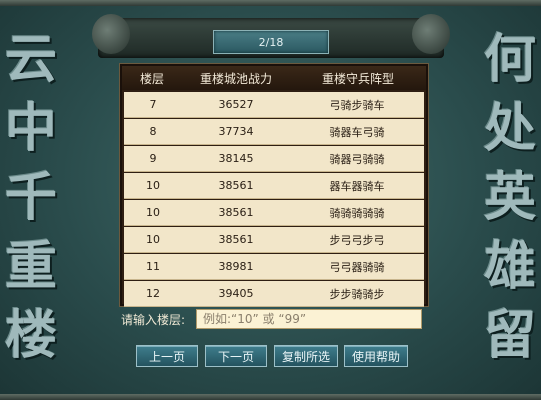  What do you see at coordinates (30, 128) in the screenshot?
I see `left-title-char: 中` at bounding box center [30, 128].